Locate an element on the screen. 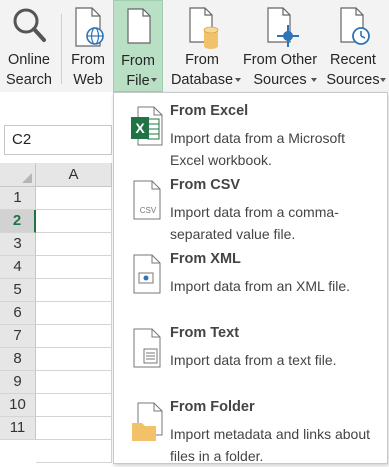 This screenshot has width=389, height=467. xml-file-icon is located at coordinates (146, 274).